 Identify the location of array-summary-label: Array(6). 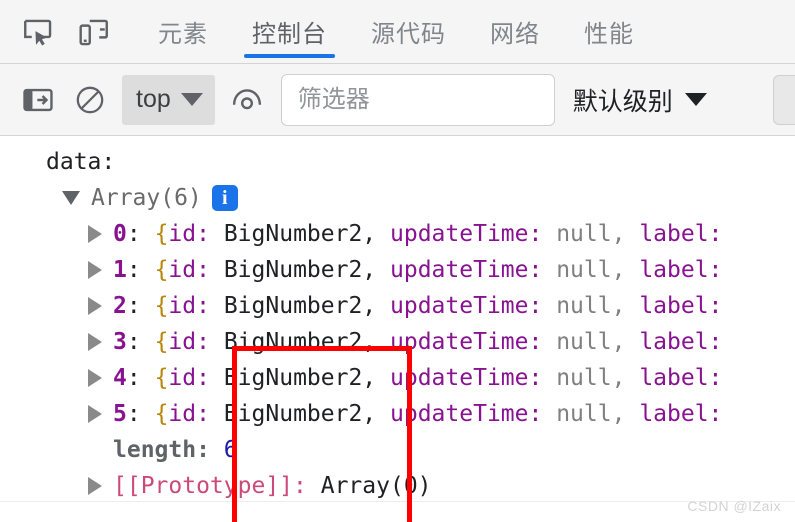
(146, 198).